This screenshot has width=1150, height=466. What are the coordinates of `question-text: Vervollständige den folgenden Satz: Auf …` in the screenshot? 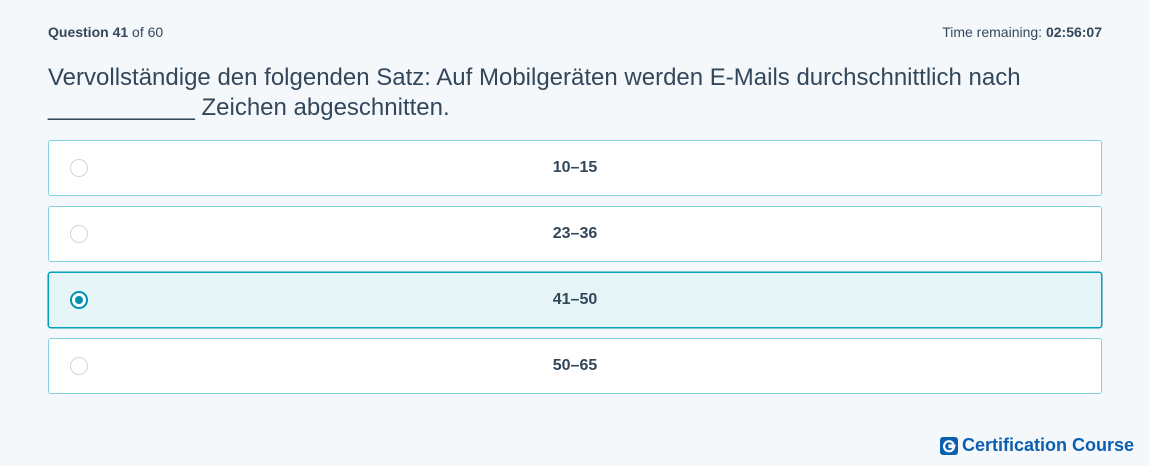 It's located at (569, 93).